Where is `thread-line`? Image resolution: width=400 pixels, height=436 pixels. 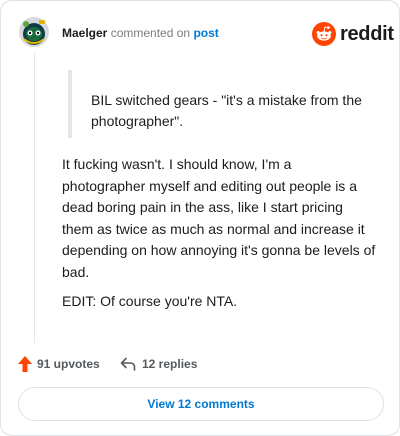 thread-line is located at coordinates (34, 198).